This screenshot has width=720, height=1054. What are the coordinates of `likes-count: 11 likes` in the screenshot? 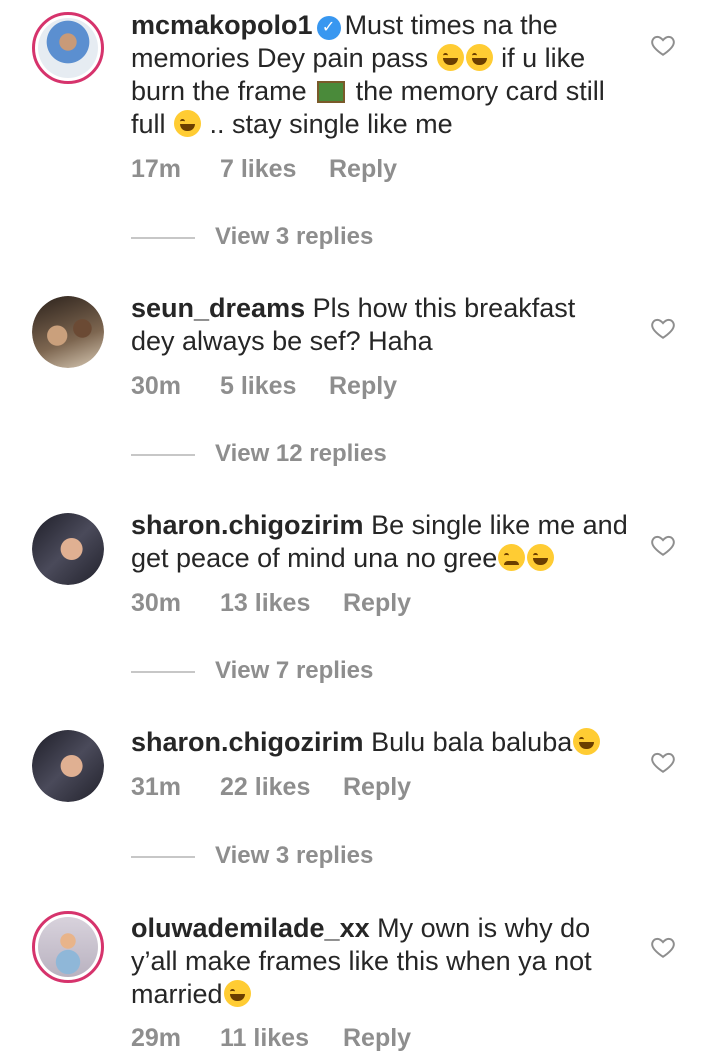 It's located at (264, 1038).